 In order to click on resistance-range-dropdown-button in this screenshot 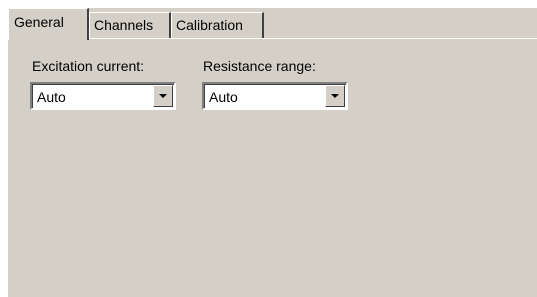, I will do `click(335, 96)`.